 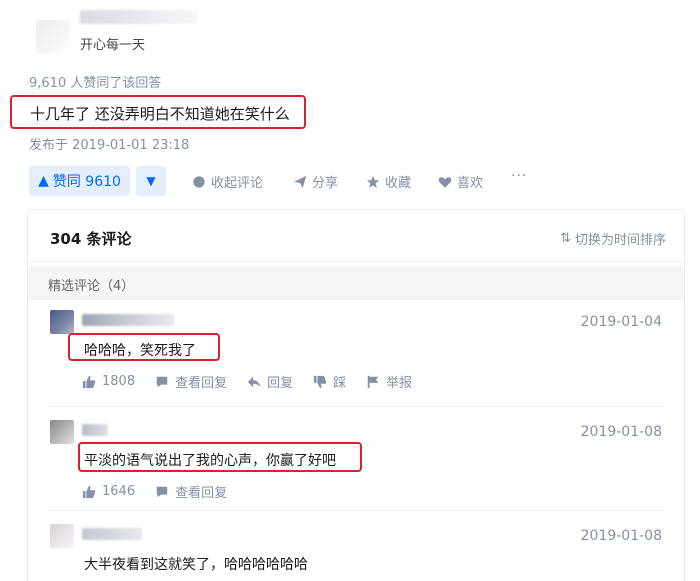 What do you see at coordinates (91, 239) in the screenshot?
I see `comment-count: 304 条评论` at bounding box center [91, 239].